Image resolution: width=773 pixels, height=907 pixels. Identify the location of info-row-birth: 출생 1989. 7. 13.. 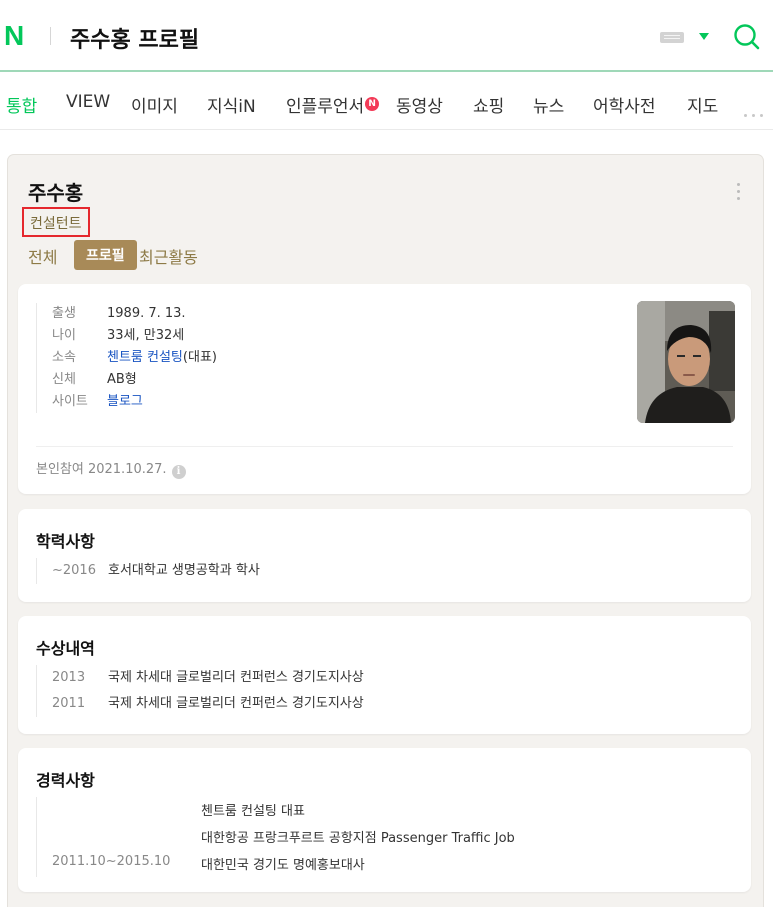
(134, 314).